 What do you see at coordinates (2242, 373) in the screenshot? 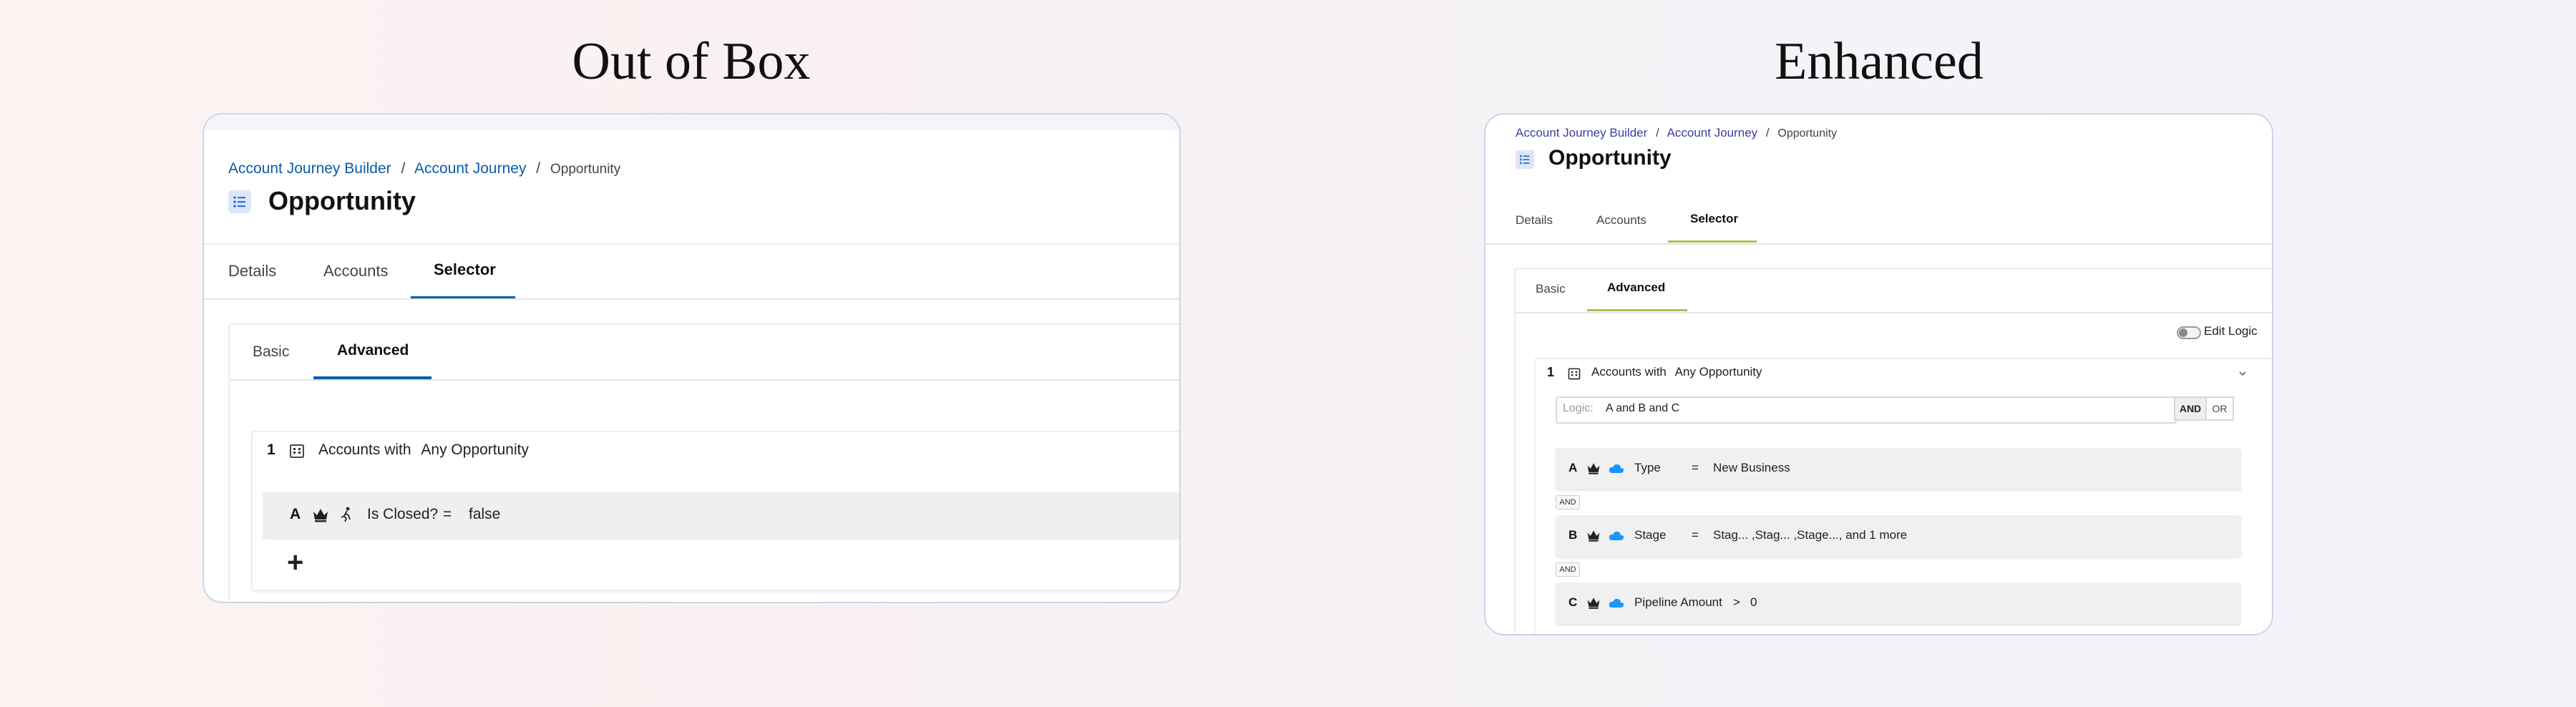
I see `chevron-down-icon` at bounding box center [2242, 373].